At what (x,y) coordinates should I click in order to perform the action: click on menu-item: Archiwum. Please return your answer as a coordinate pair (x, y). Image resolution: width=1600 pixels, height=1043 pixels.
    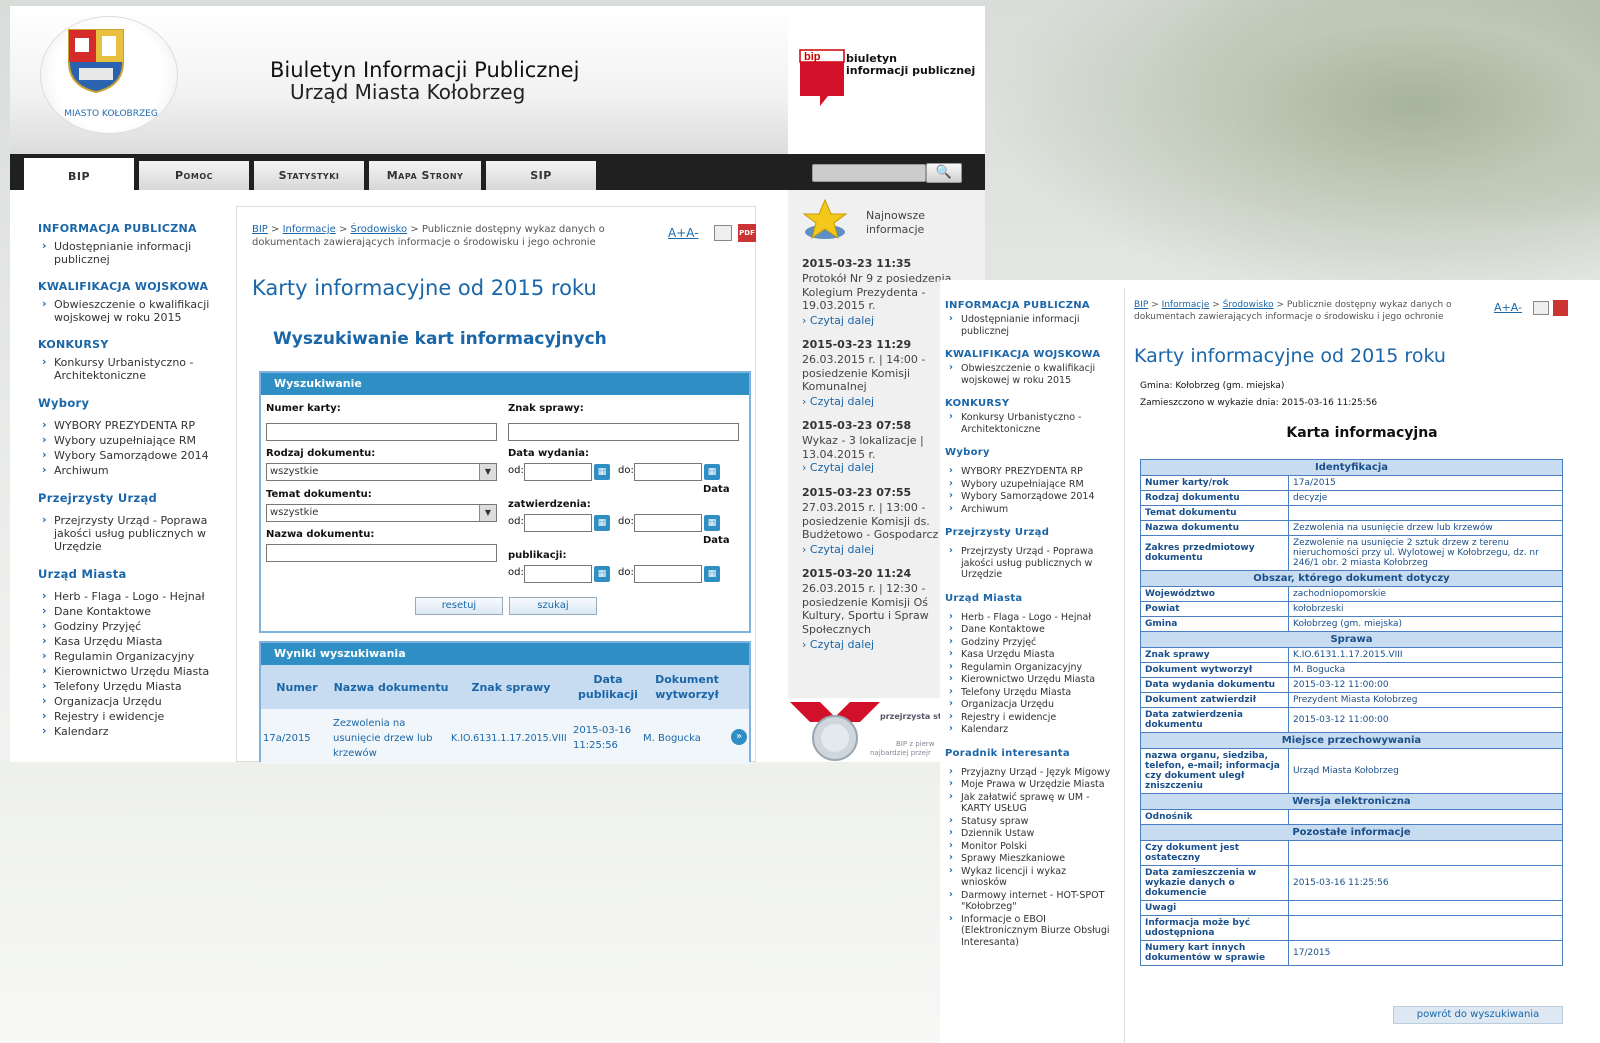
    Looking at the image, I should click on (1030, 509).